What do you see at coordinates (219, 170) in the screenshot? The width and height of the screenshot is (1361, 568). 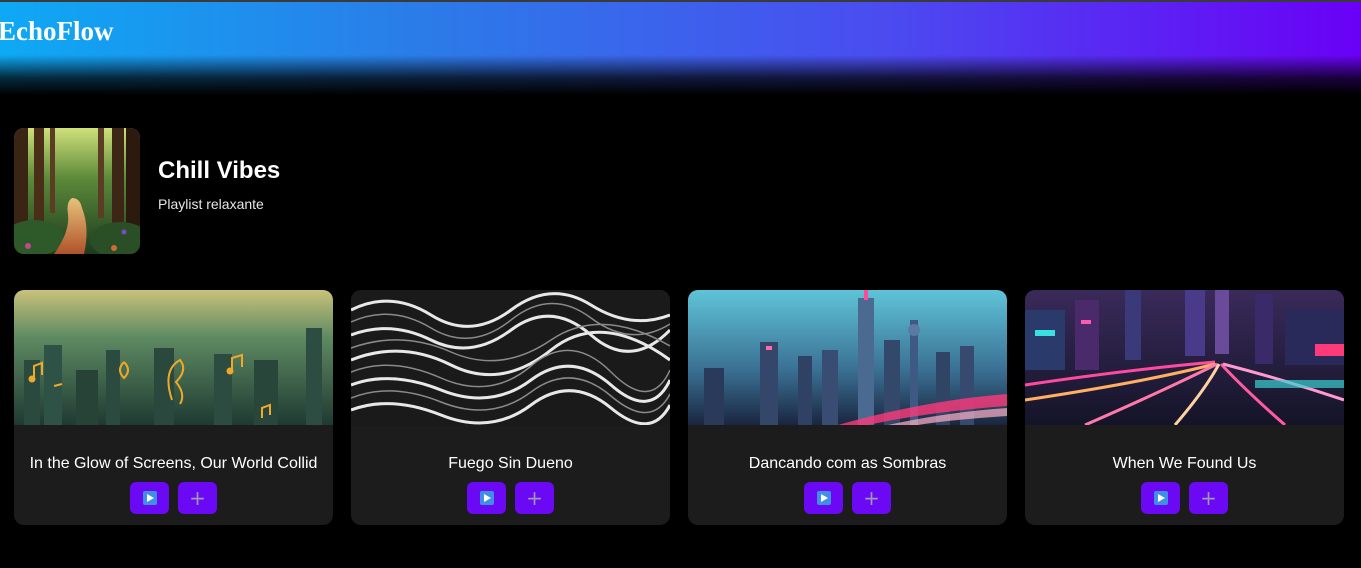 I see `playlist-title: Chill Vibes` at bounding box center [219, 170].